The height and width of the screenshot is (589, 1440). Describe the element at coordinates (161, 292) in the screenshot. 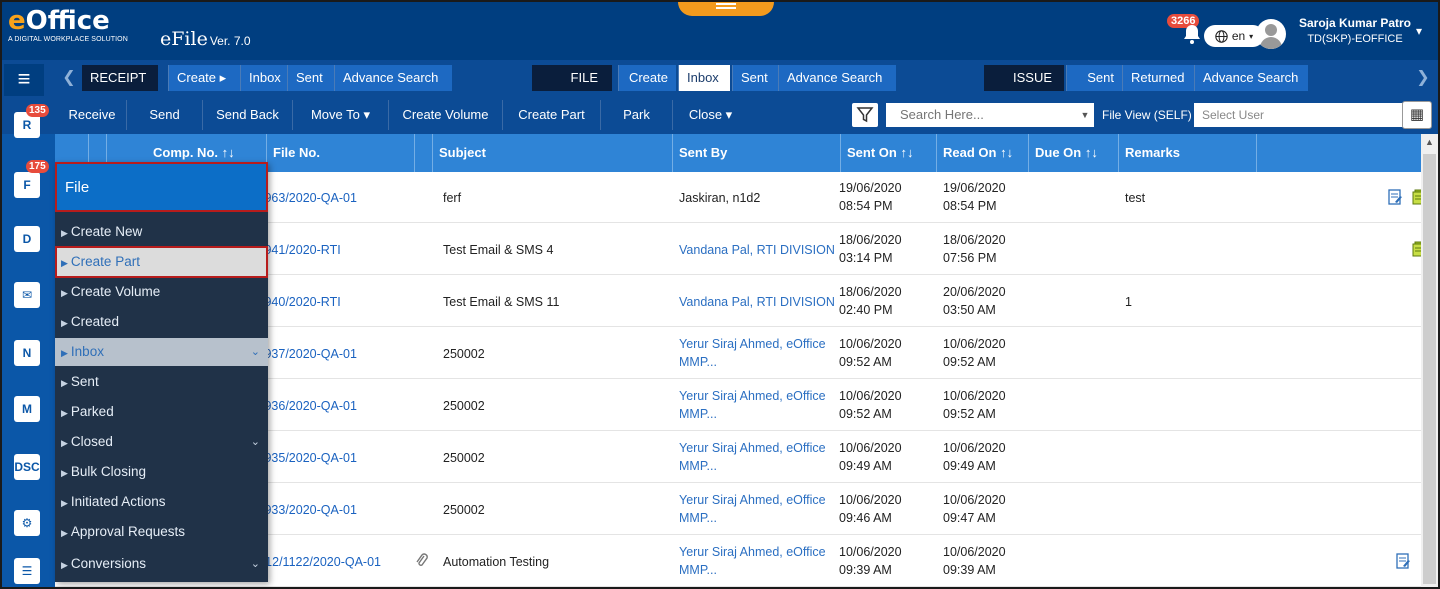

I see `menu-item-create-volume: ▶ Create Volume` at that location.